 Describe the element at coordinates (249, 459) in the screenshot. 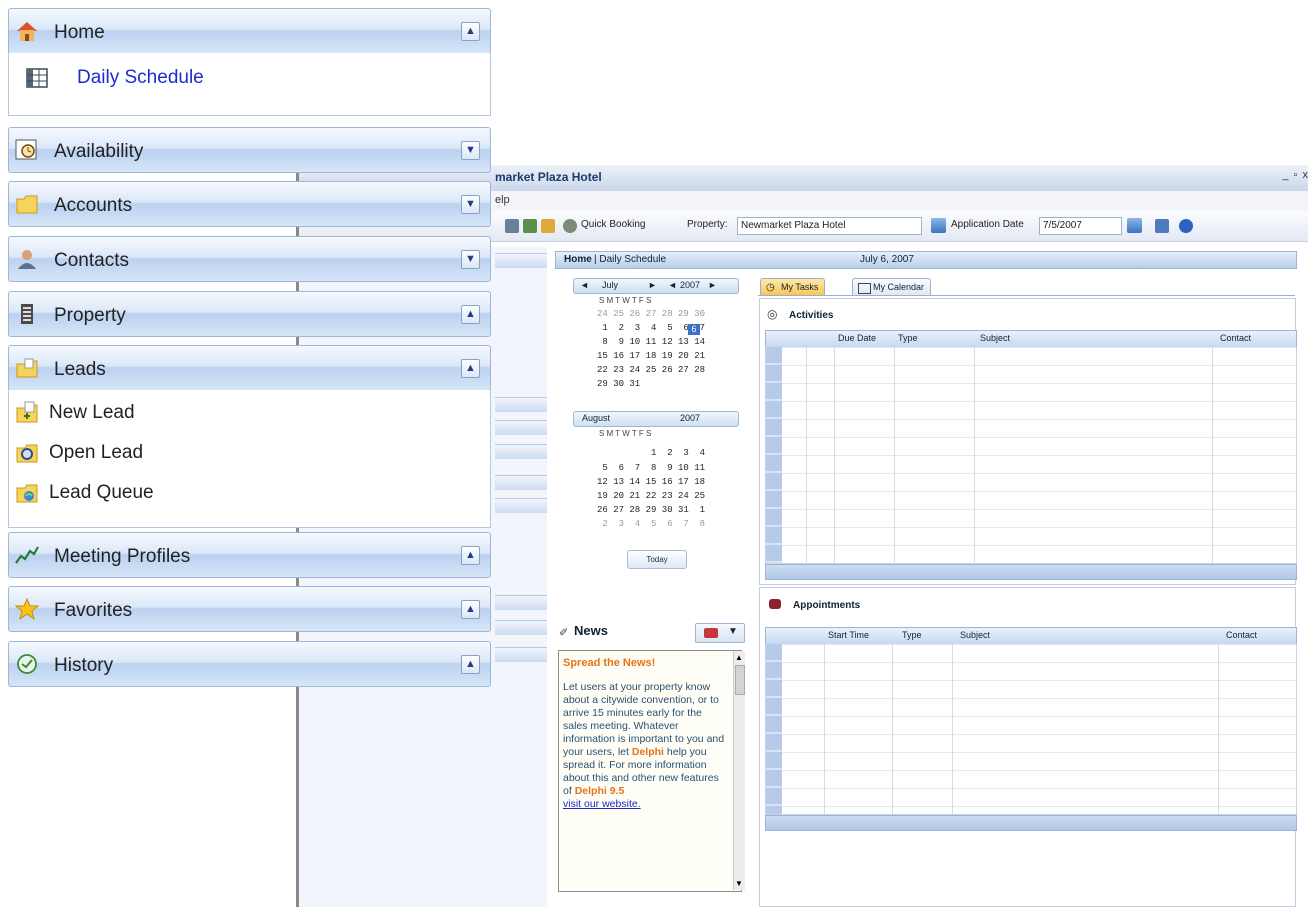

I see `leads-items: New Lead Open Lead Lead Queue` at that location.